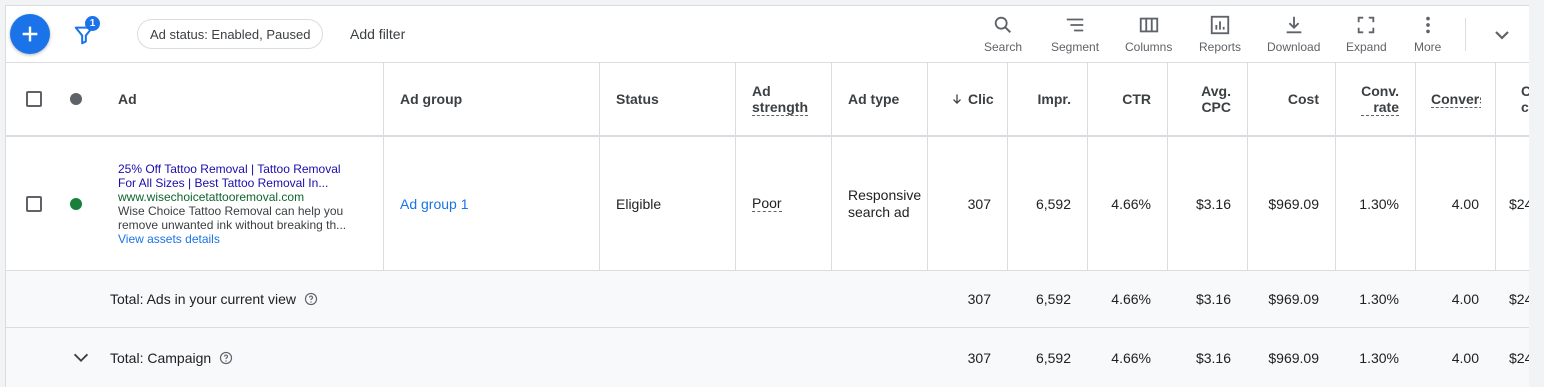 Image resolution: width=1544 pixels, height=387 pixels. What do you see at coordinates (1293, 358) in the screenshot?
I see `total-campaign-cost: $969.09` at bounding box center [1293, 358].